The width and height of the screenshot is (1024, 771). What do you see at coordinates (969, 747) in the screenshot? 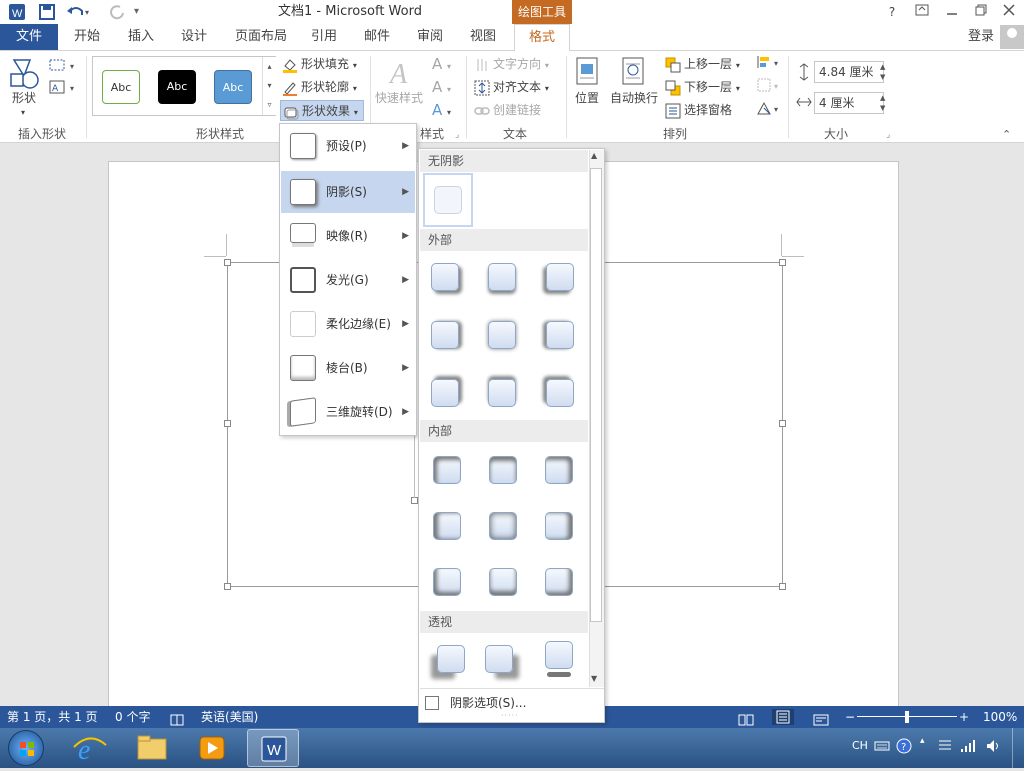
I see `network-icon` at bounding box center [969, 747].